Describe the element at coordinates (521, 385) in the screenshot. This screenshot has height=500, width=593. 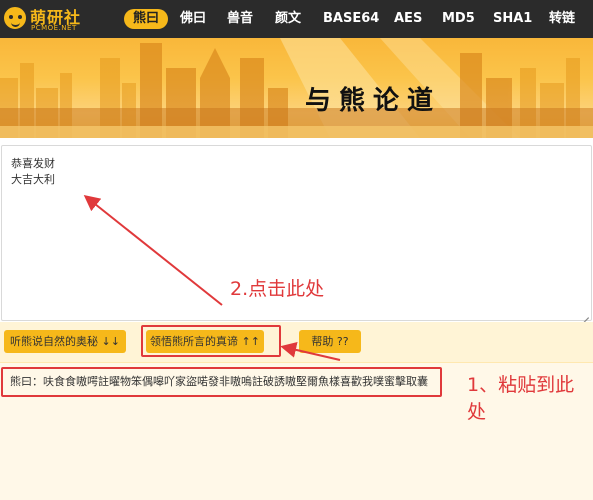
I see `paste-hint-annotation: 1、粘贴到此` at that location.